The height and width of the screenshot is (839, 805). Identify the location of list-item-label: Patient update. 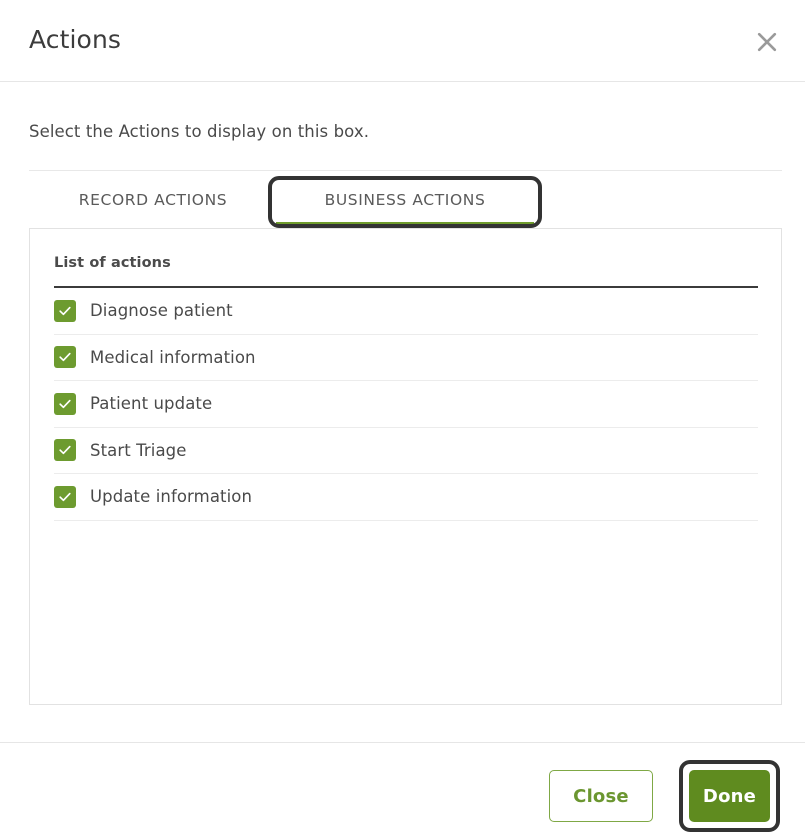
(151, 404).